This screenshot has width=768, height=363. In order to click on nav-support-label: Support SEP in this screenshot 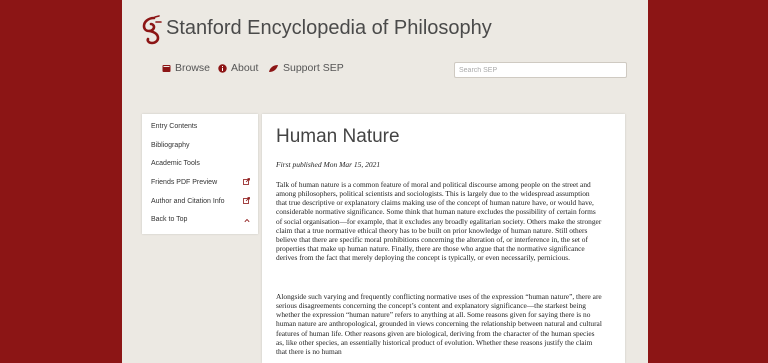, I will do `click(313, 68)`.